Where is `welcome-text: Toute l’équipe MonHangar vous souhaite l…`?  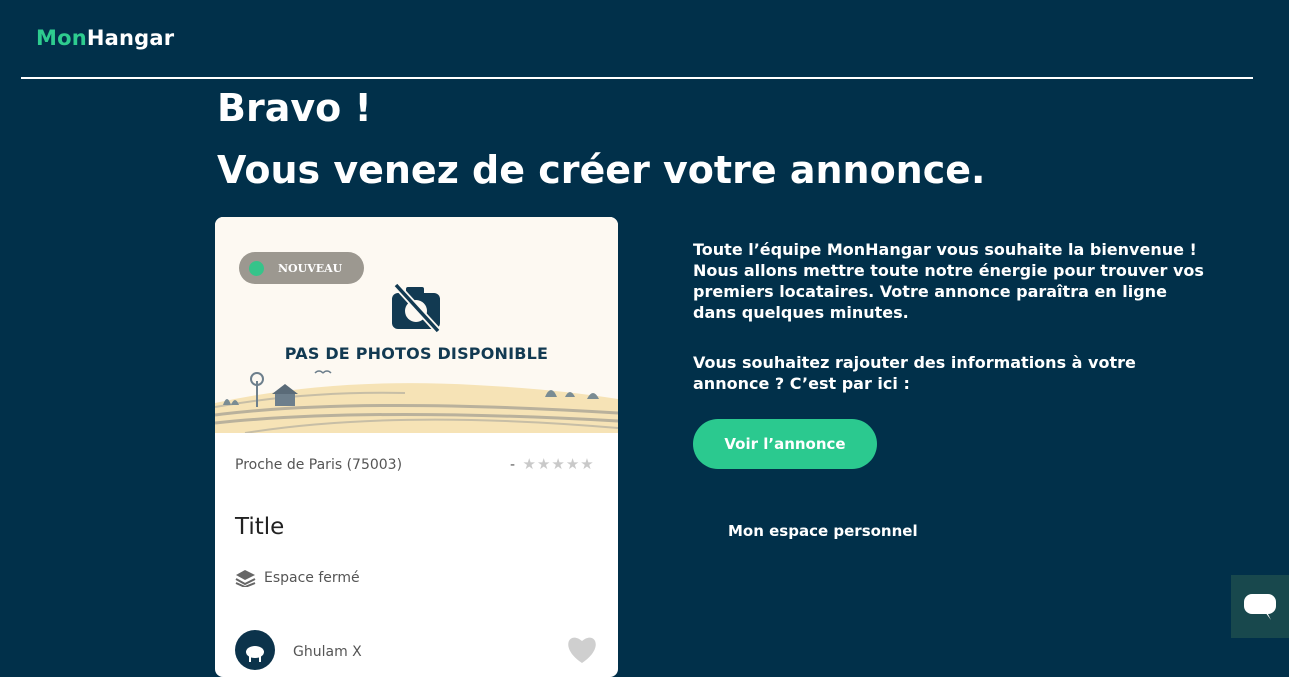
welcome-text: Toute l’équipe MonHangar vous souhaite l… is located at coordinates (948, 281).